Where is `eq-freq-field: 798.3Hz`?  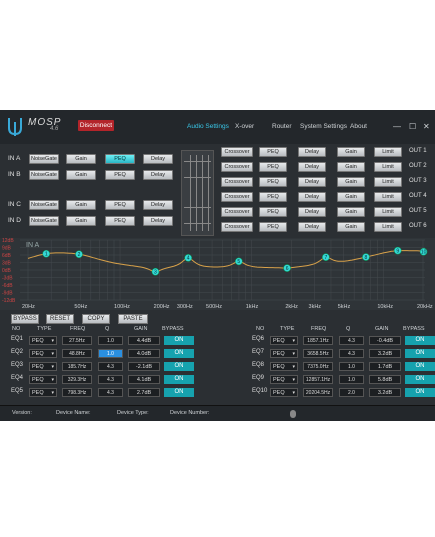 eq-freq-field: 798.3Hz is located at coordinates (77, 392).